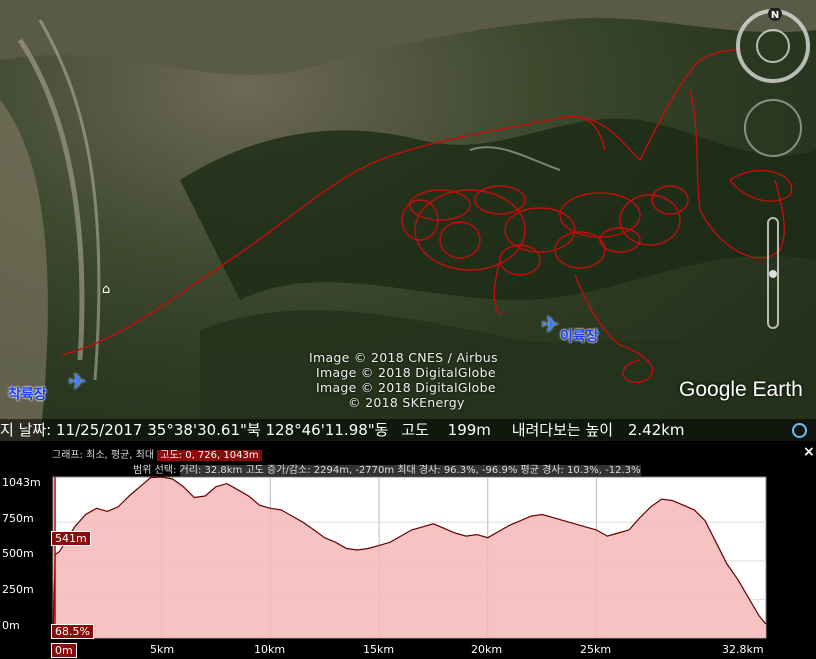  What do you see at coordinates (415, 430) in the screenshot?
I see `altitude-label: 고도` at bounding box center [415, 430].